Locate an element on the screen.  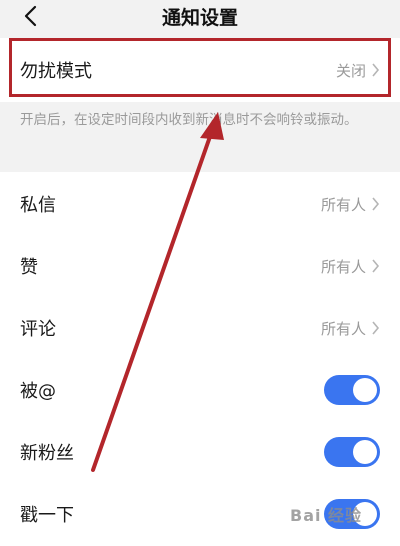
page-title: 通知设置 is located at coordinates (199, 18).